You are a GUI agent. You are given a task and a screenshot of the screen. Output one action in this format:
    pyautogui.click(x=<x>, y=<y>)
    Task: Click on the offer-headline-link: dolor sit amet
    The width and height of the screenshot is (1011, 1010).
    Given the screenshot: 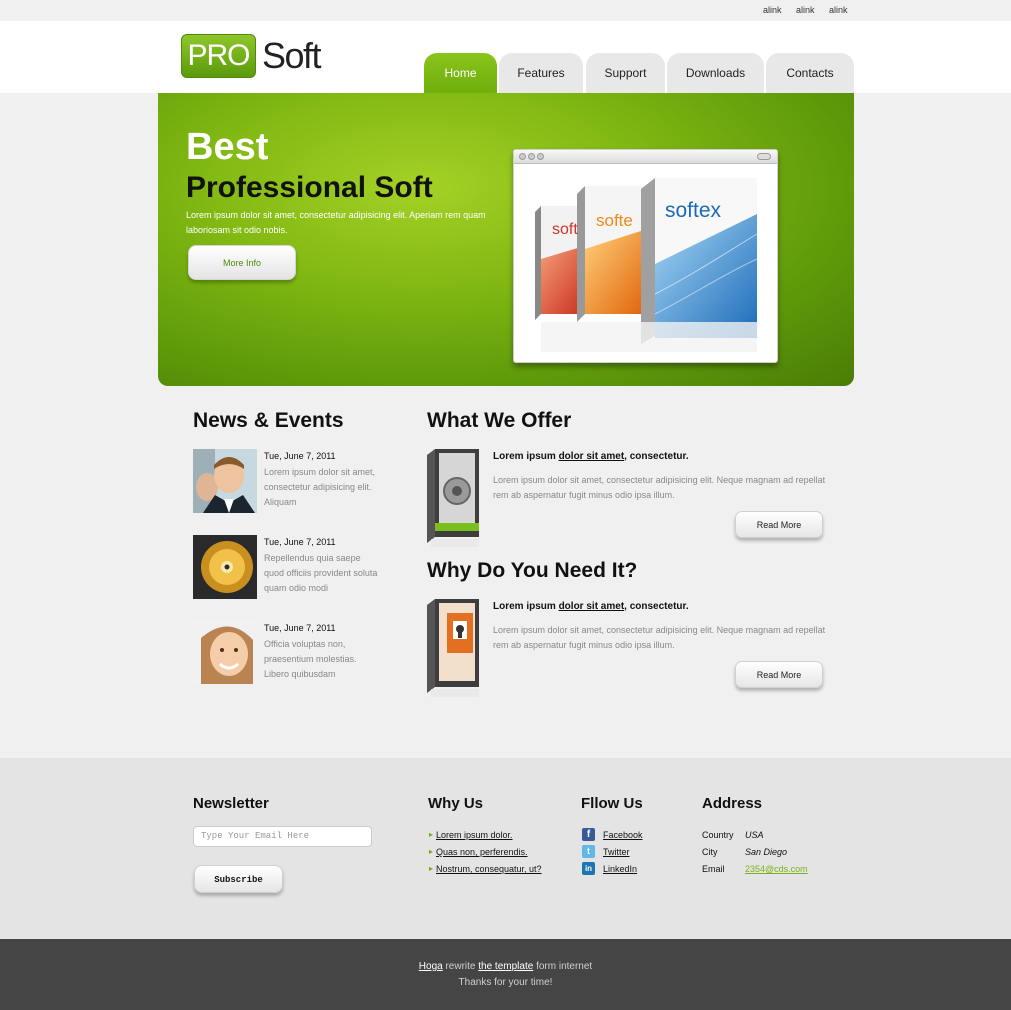 What is the action you would take?
    pyautogui.click(x=592, y=456)
    